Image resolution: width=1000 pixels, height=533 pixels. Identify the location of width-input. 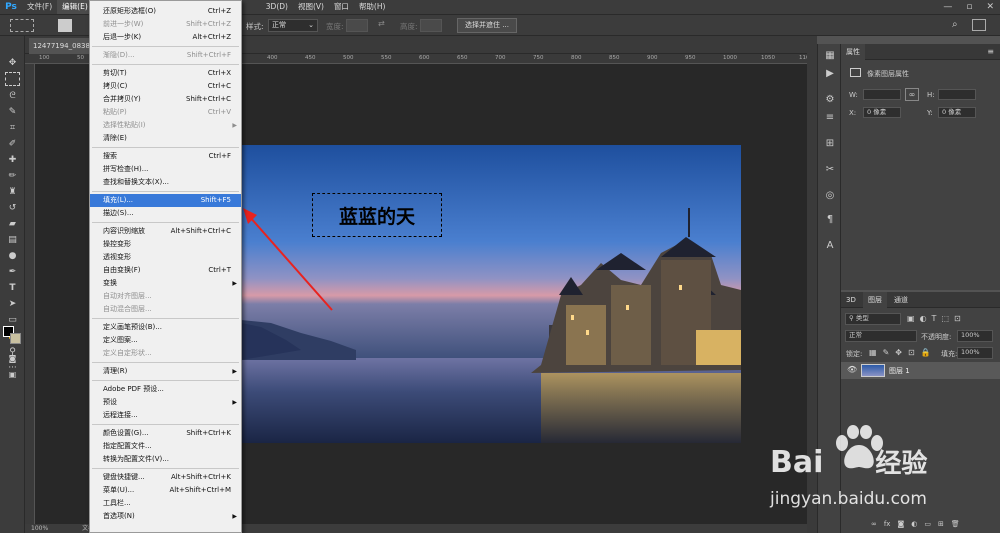
(357, 25).